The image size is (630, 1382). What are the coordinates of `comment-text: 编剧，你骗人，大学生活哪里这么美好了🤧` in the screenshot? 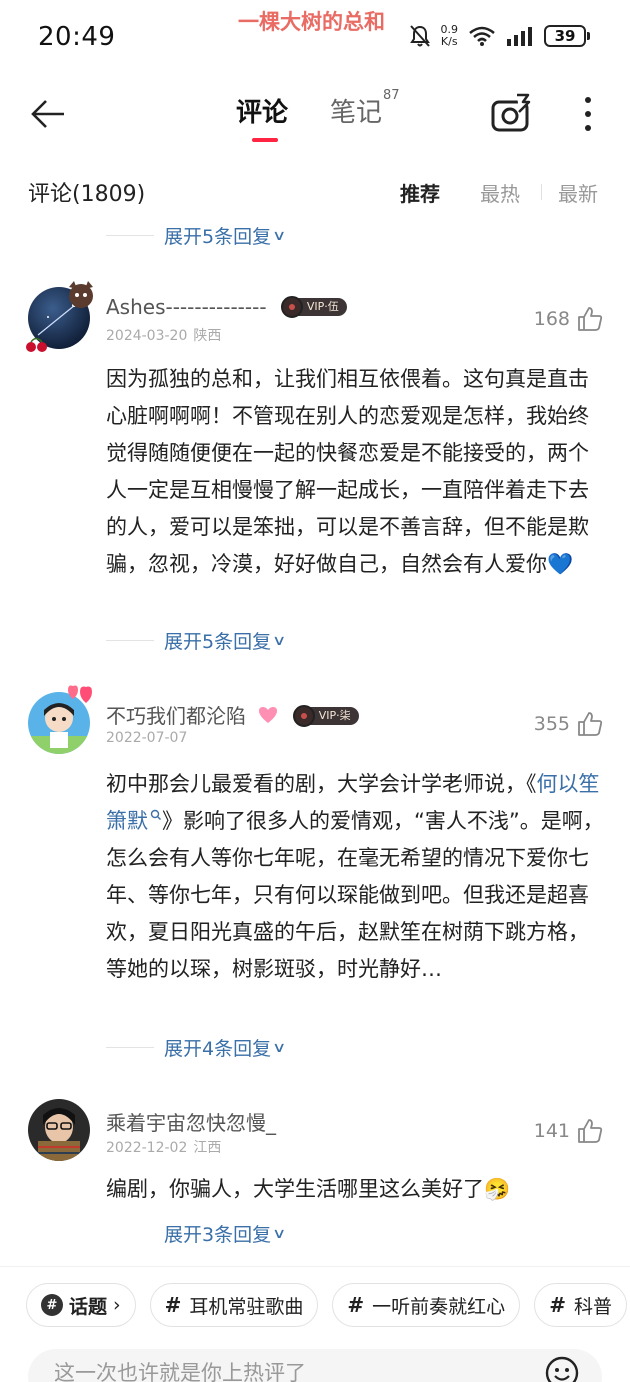 It's located at (308, 1189).